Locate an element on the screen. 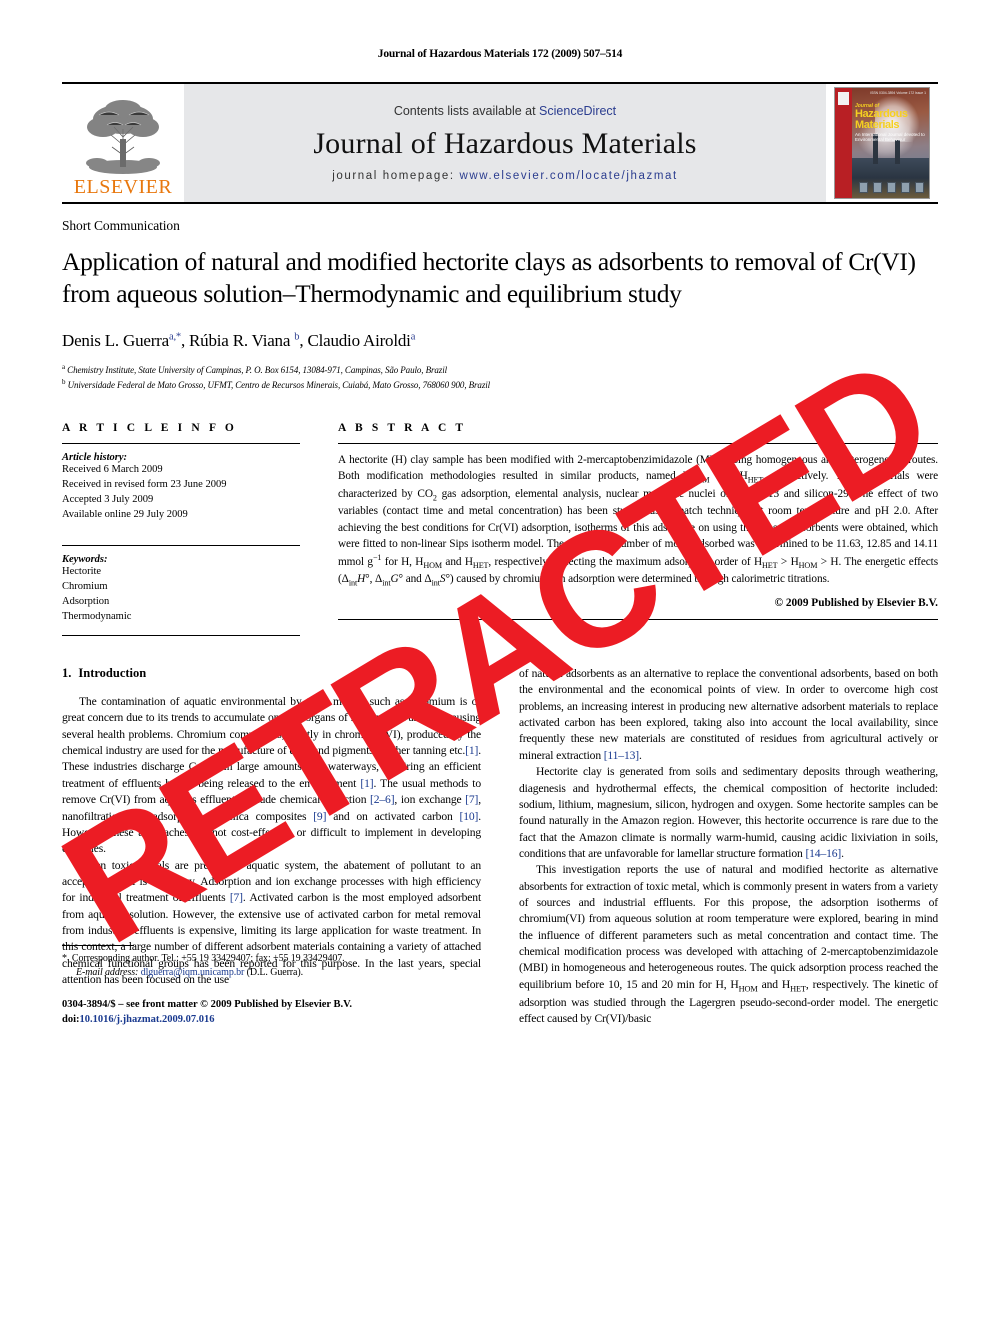 This screenshot has height=1323, width=992. author-affil-mark: a is located at coordinates (413, 337).